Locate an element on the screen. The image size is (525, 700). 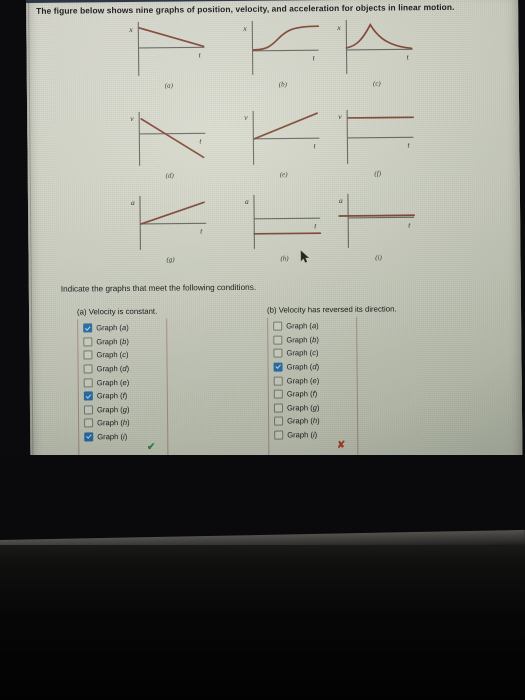
option-b-graph-h: Graph (h) is located at coordinates (313, 421).